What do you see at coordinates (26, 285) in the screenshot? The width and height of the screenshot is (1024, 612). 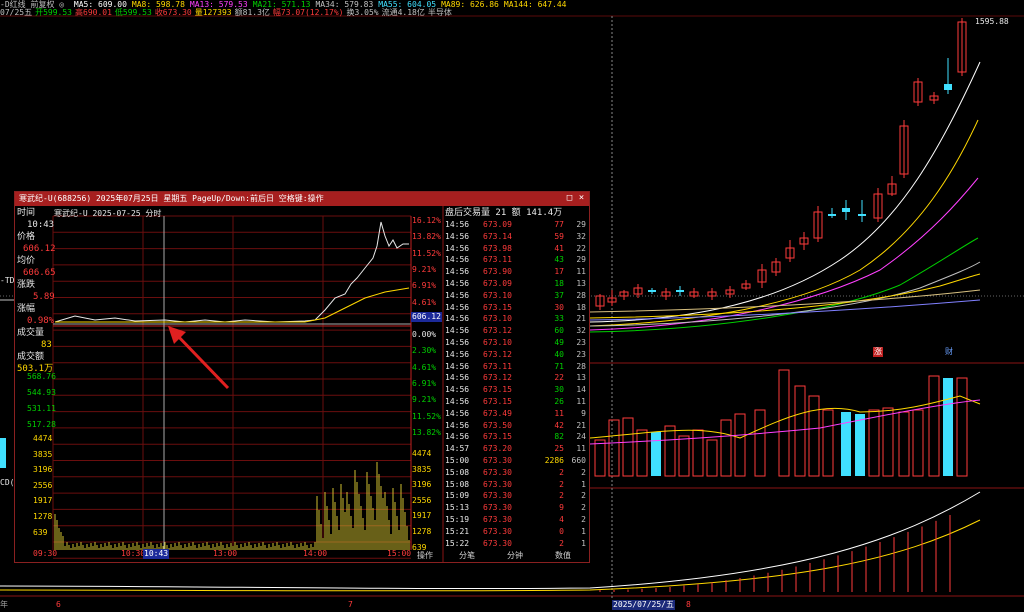 I see `change-label: 涨跌` at bounding box center [26, 285].